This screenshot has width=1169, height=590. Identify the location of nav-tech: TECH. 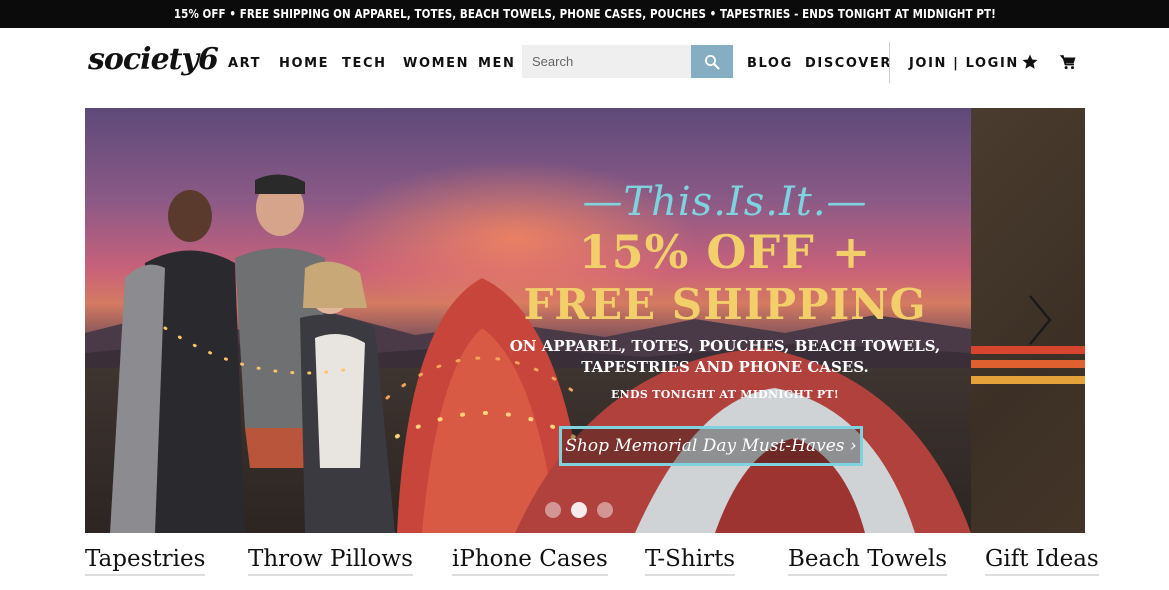
(364, 63).